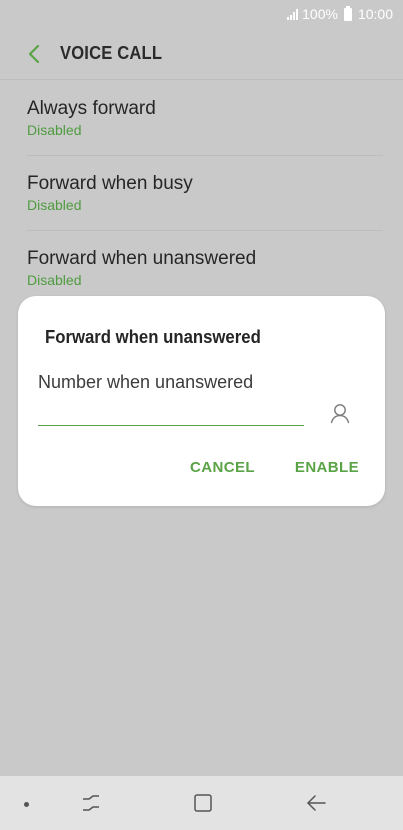  I want to click on list-item-title: Forward when busy, so click(110, 183).